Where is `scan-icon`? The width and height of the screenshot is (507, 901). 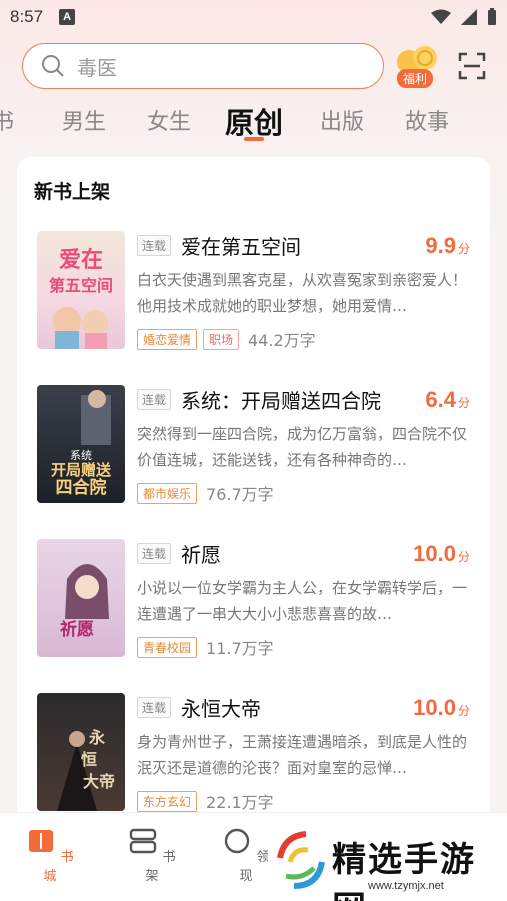
scan-icon is located at coordinates (472, 66).